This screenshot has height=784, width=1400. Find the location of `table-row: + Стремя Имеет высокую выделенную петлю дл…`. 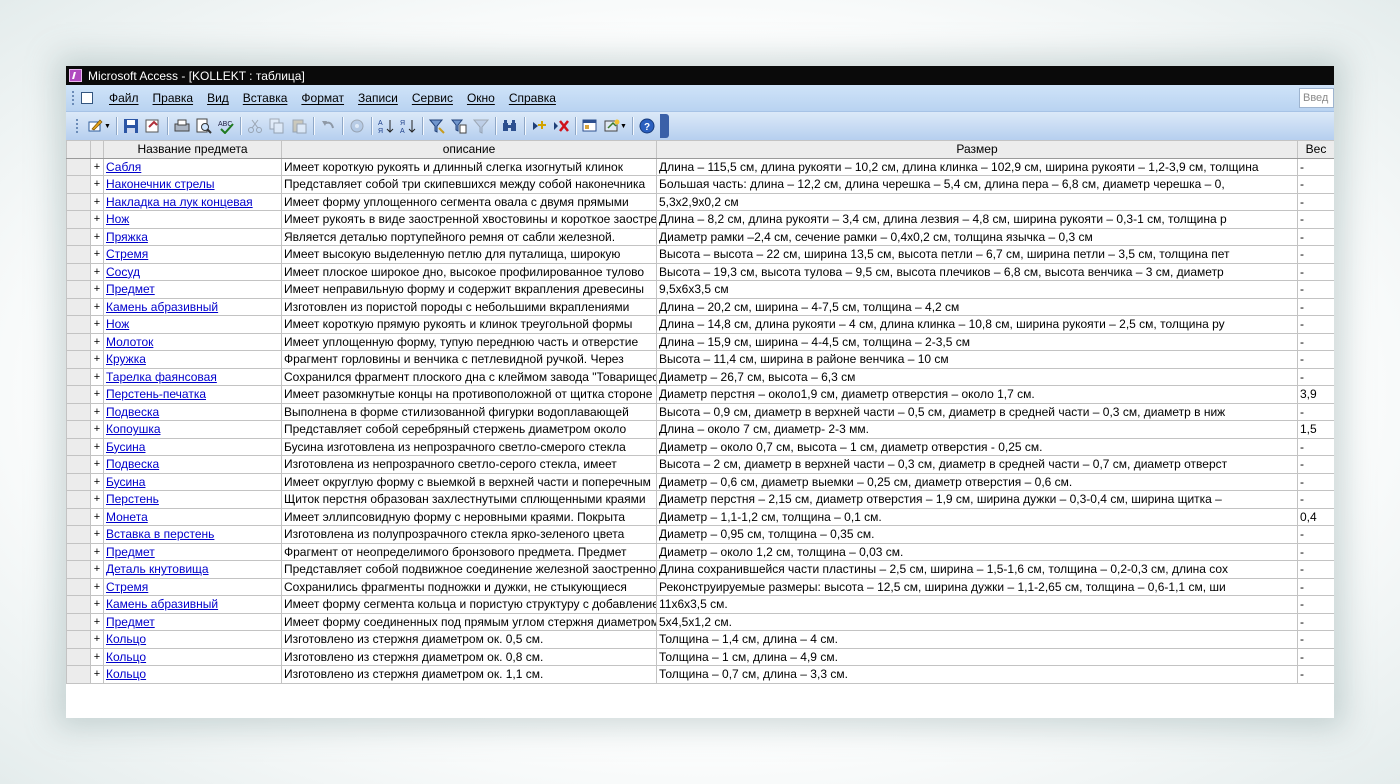

table-row: + Стремя Имеет высокую выделенную петлю дл… is located at coordinates (700, 254).